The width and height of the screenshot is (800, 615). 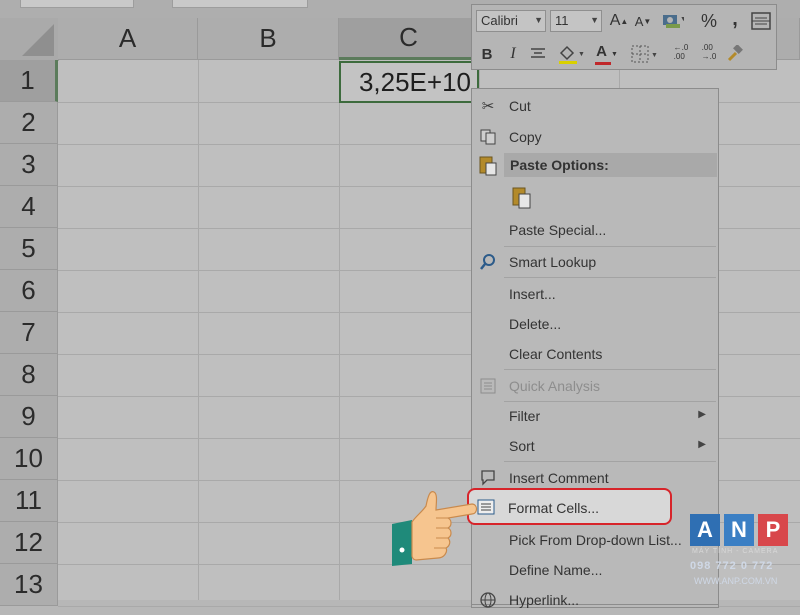 I want to click on menu-item-label: Clear Contents, so click(x=556, y=354).